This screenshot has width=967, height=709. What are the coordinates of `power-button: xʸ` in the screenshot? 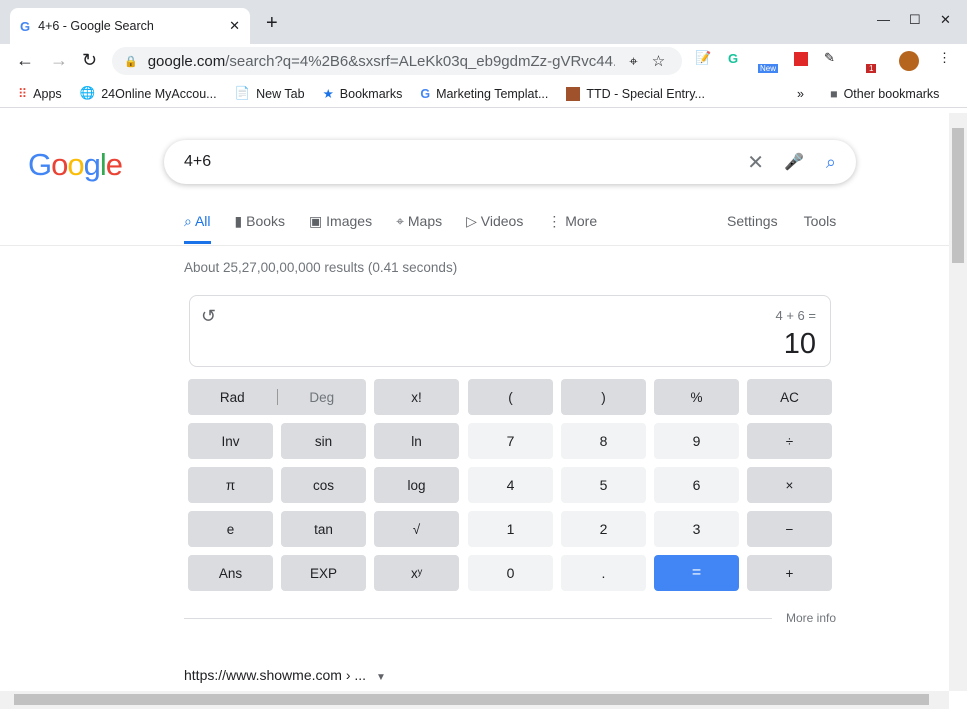 It's located at (416, 573).